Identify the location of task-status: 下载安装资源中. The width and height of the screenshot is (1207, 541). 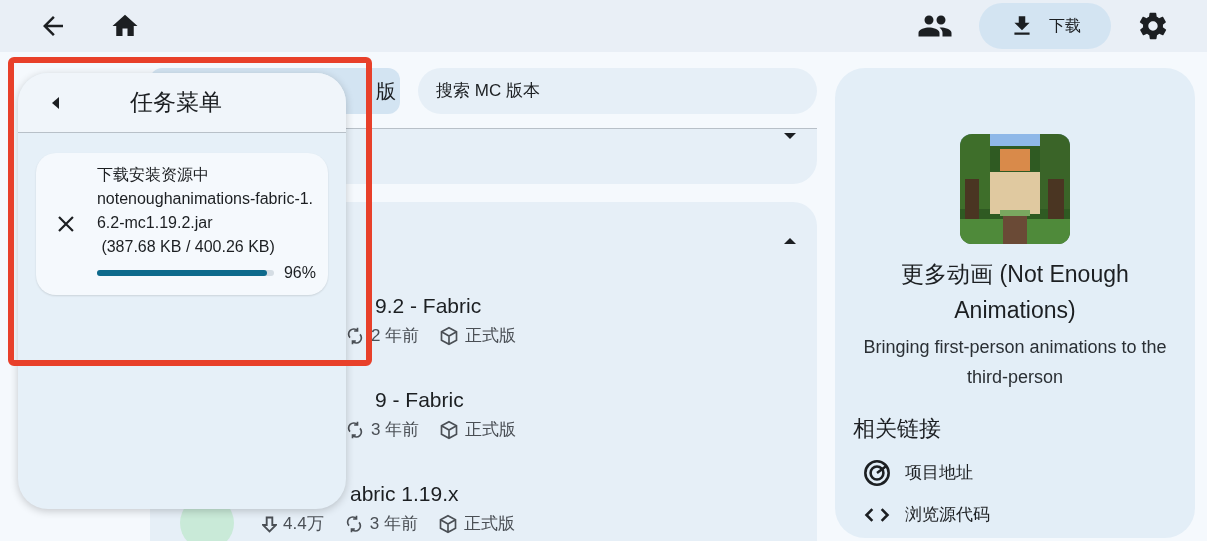
(153, 175).